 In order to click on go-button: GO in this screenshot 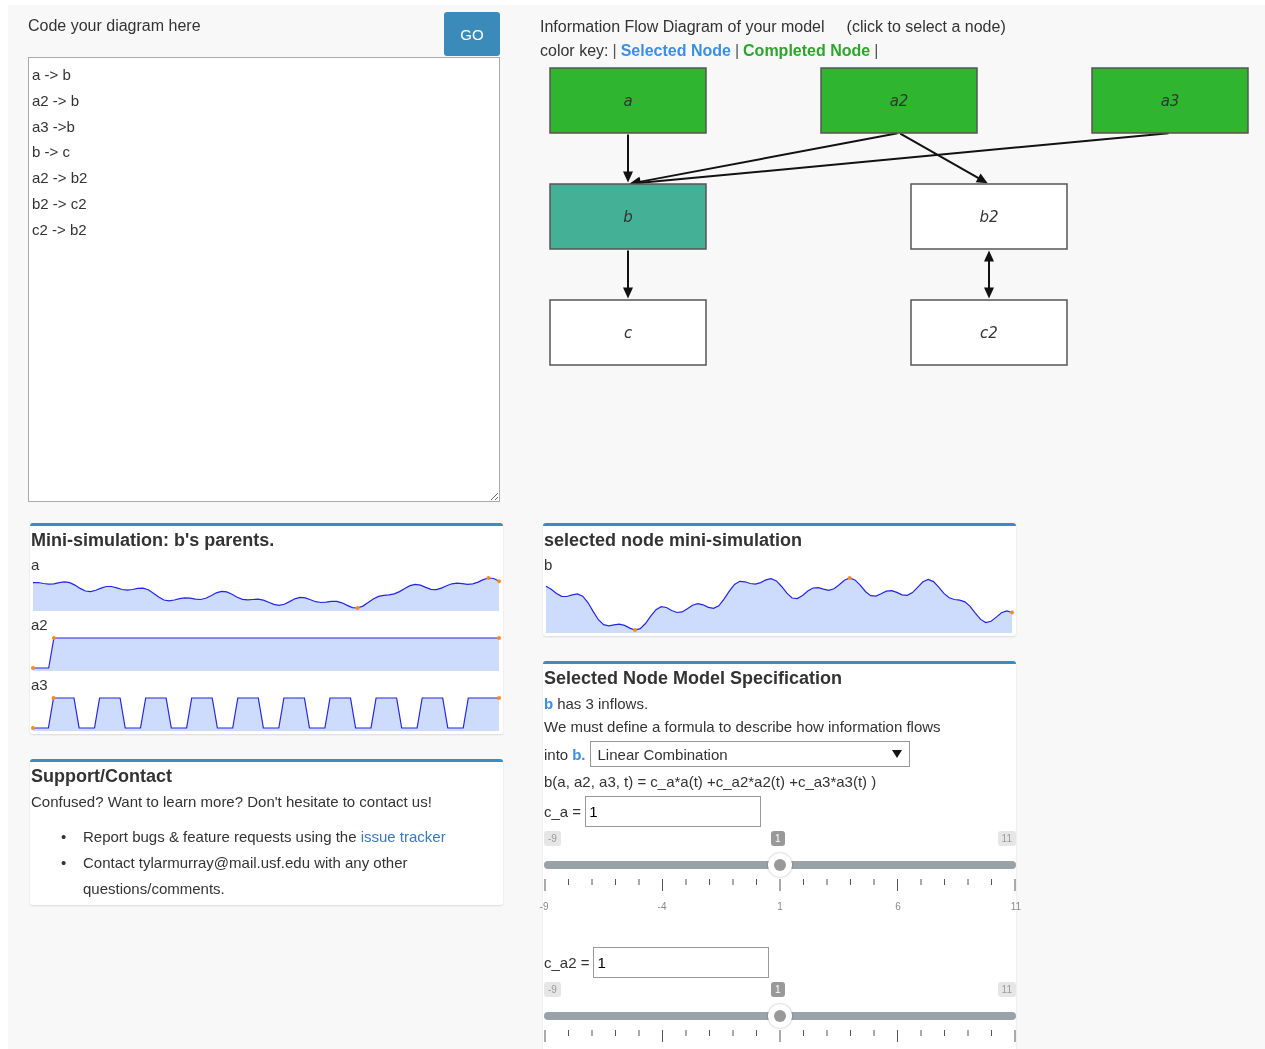, I will do `click(472, 34)`.